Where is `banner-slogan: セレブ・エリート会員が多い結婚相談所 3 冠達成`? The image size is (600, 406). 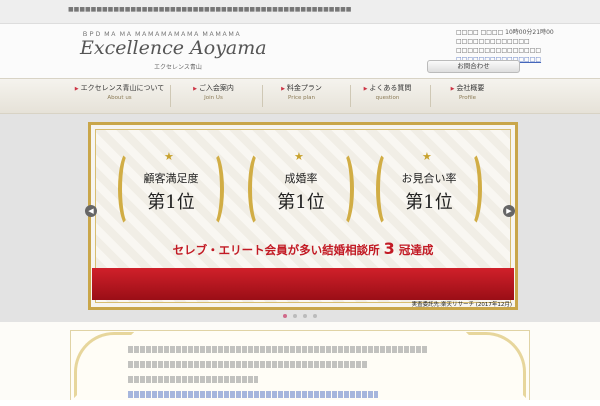
banner-slogan: セレブ・エリート会員が多い結婚相談所 3 冠達成 is located at coordinates (303, 249).